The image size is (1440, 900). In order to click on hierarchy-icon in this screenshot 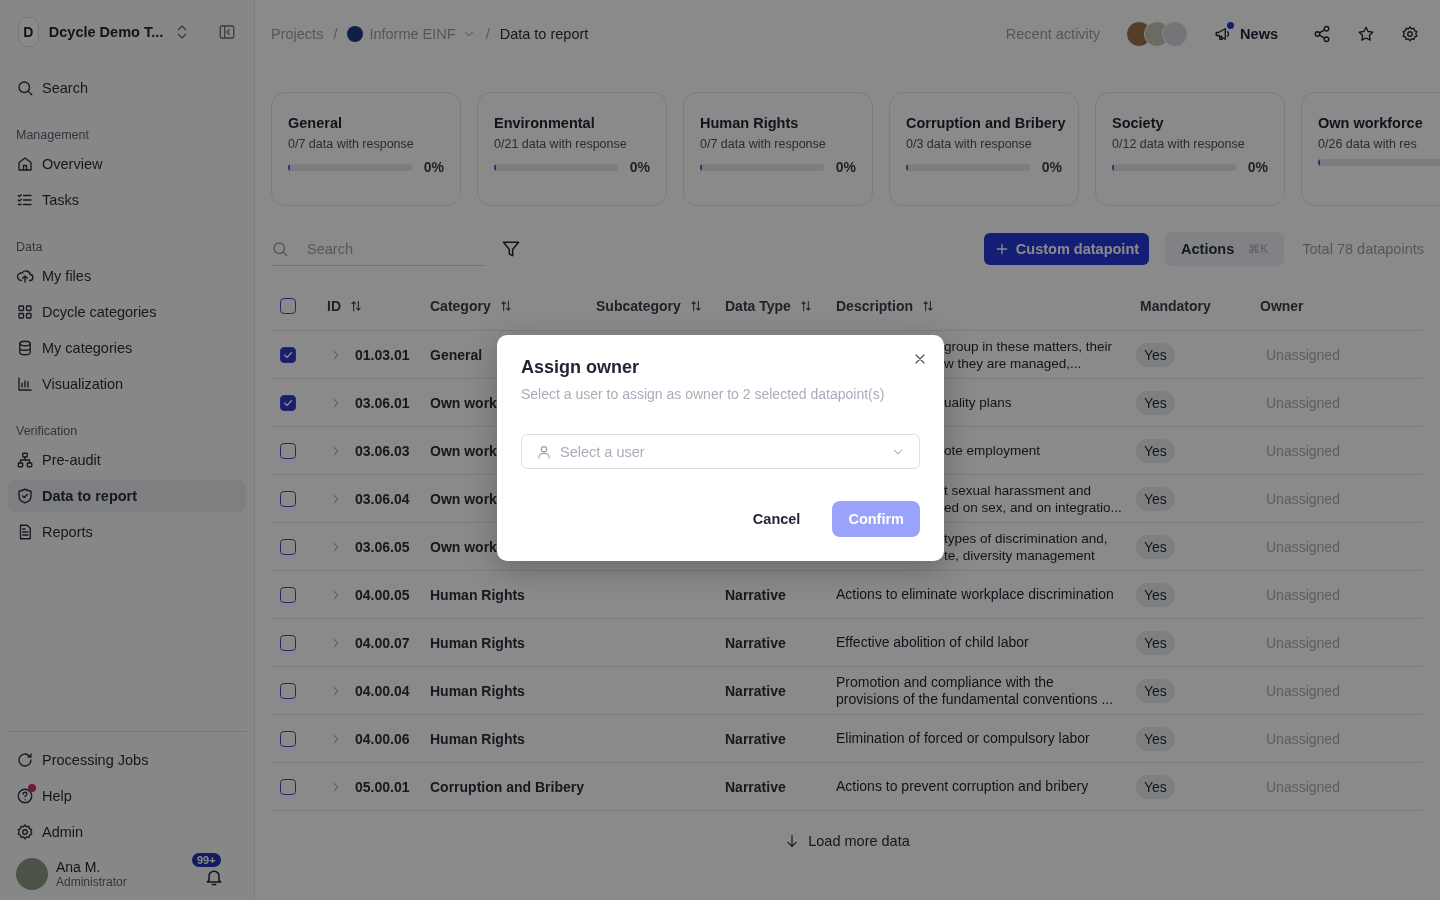, I will do `click(25, 460)`.